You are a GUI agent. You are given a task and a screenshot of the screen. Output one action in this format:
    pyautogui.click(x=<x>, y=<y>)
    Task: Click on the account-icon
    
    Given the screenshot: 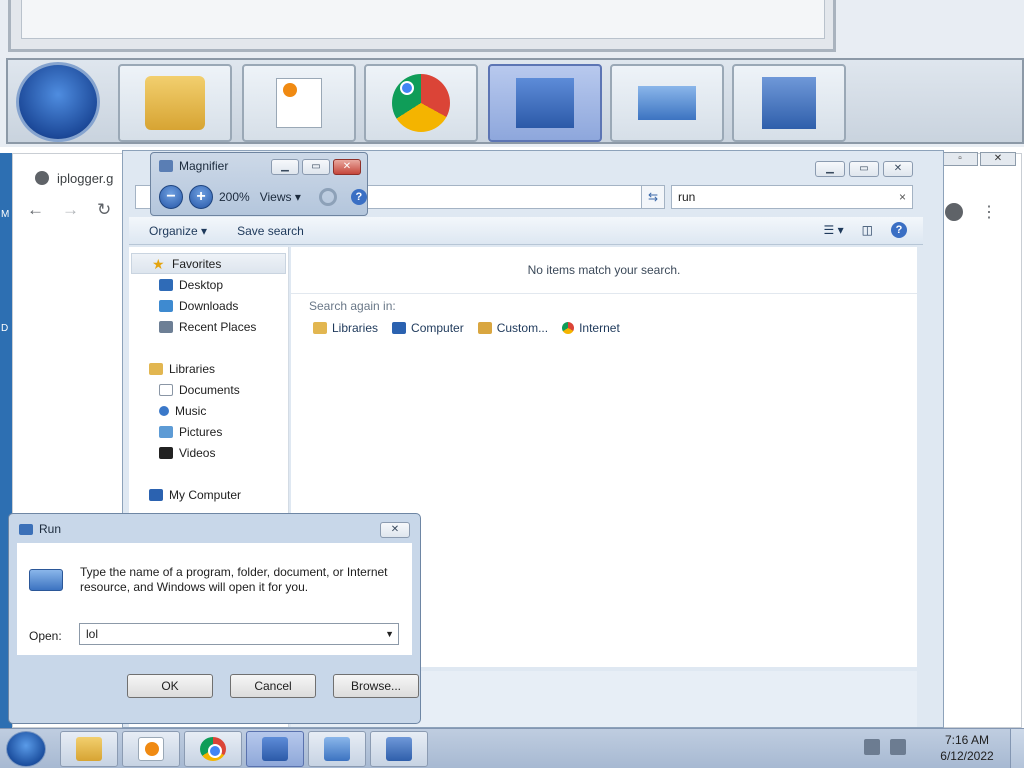 What is the action you would take?
    pyautogui.click(x=954, y=212)
    